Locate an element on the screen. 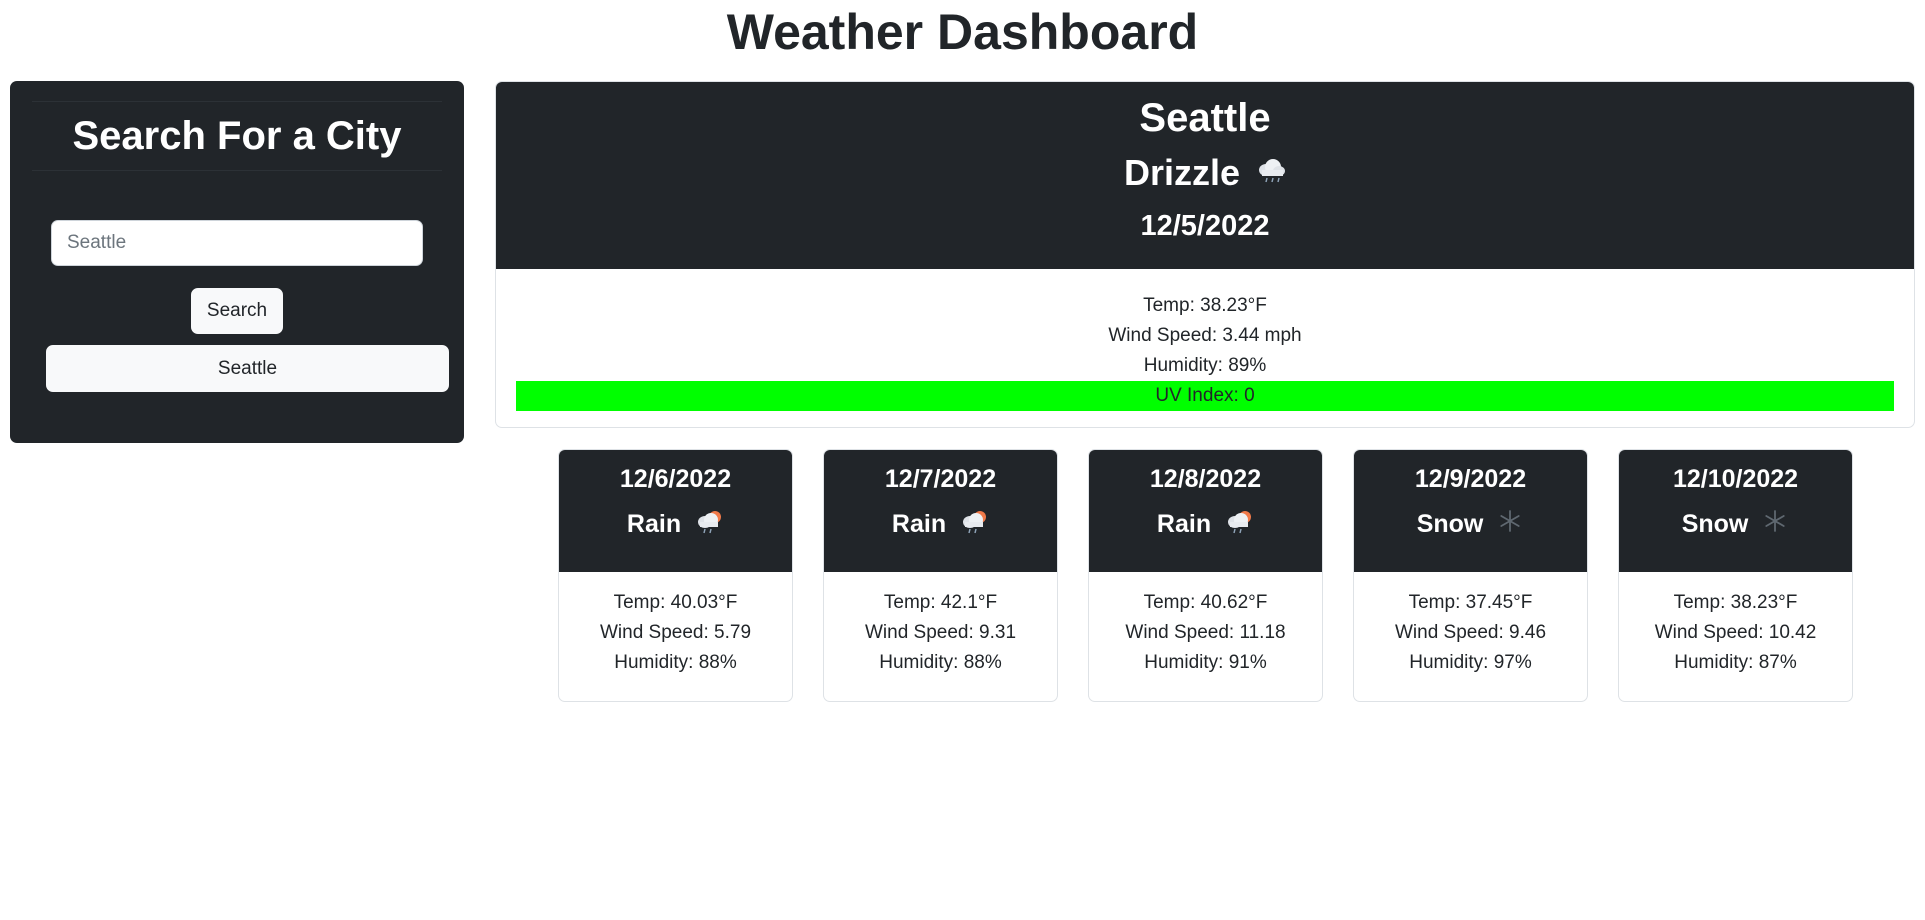  search-sidebar: Search For a City Search Seattle is located at coordinates (237, 262).